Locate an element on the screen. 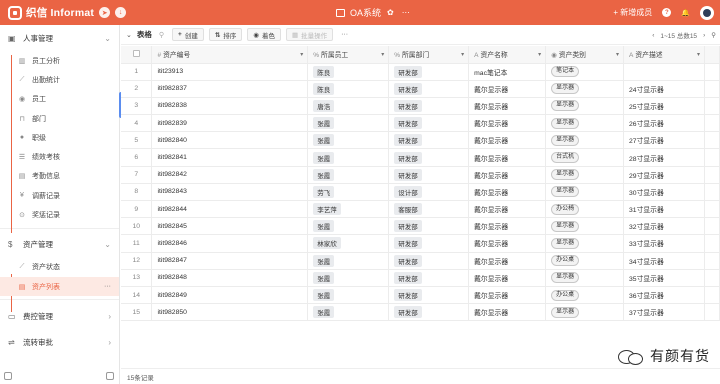  table-row: 4 itit982839 张霞 研发部 戴尔显示器 显示器 26寸显示器 is located at coordinates (420, 123).